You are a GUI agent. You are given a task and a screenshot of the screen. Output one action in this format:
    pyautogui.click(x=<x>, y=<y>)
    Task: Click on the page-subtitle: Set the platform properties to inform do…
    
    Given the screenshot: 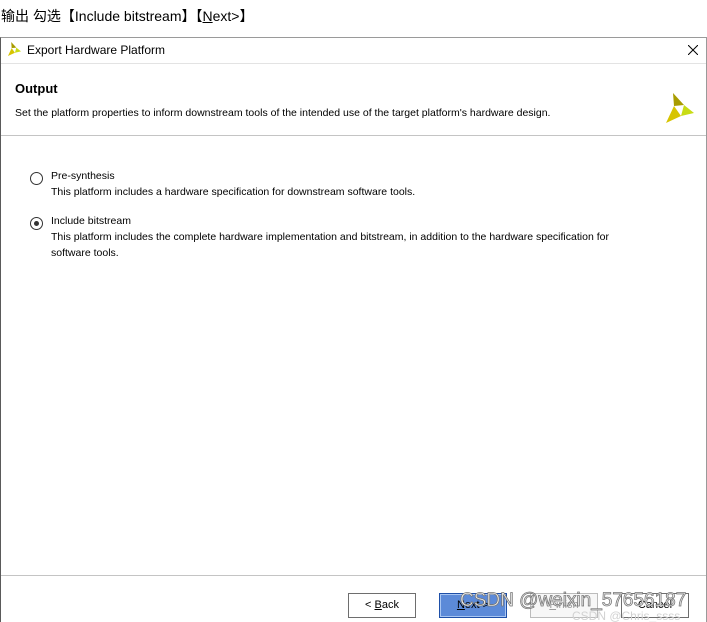 What is the action you would take?
    pyautogui.click(x=283, y=113)
    